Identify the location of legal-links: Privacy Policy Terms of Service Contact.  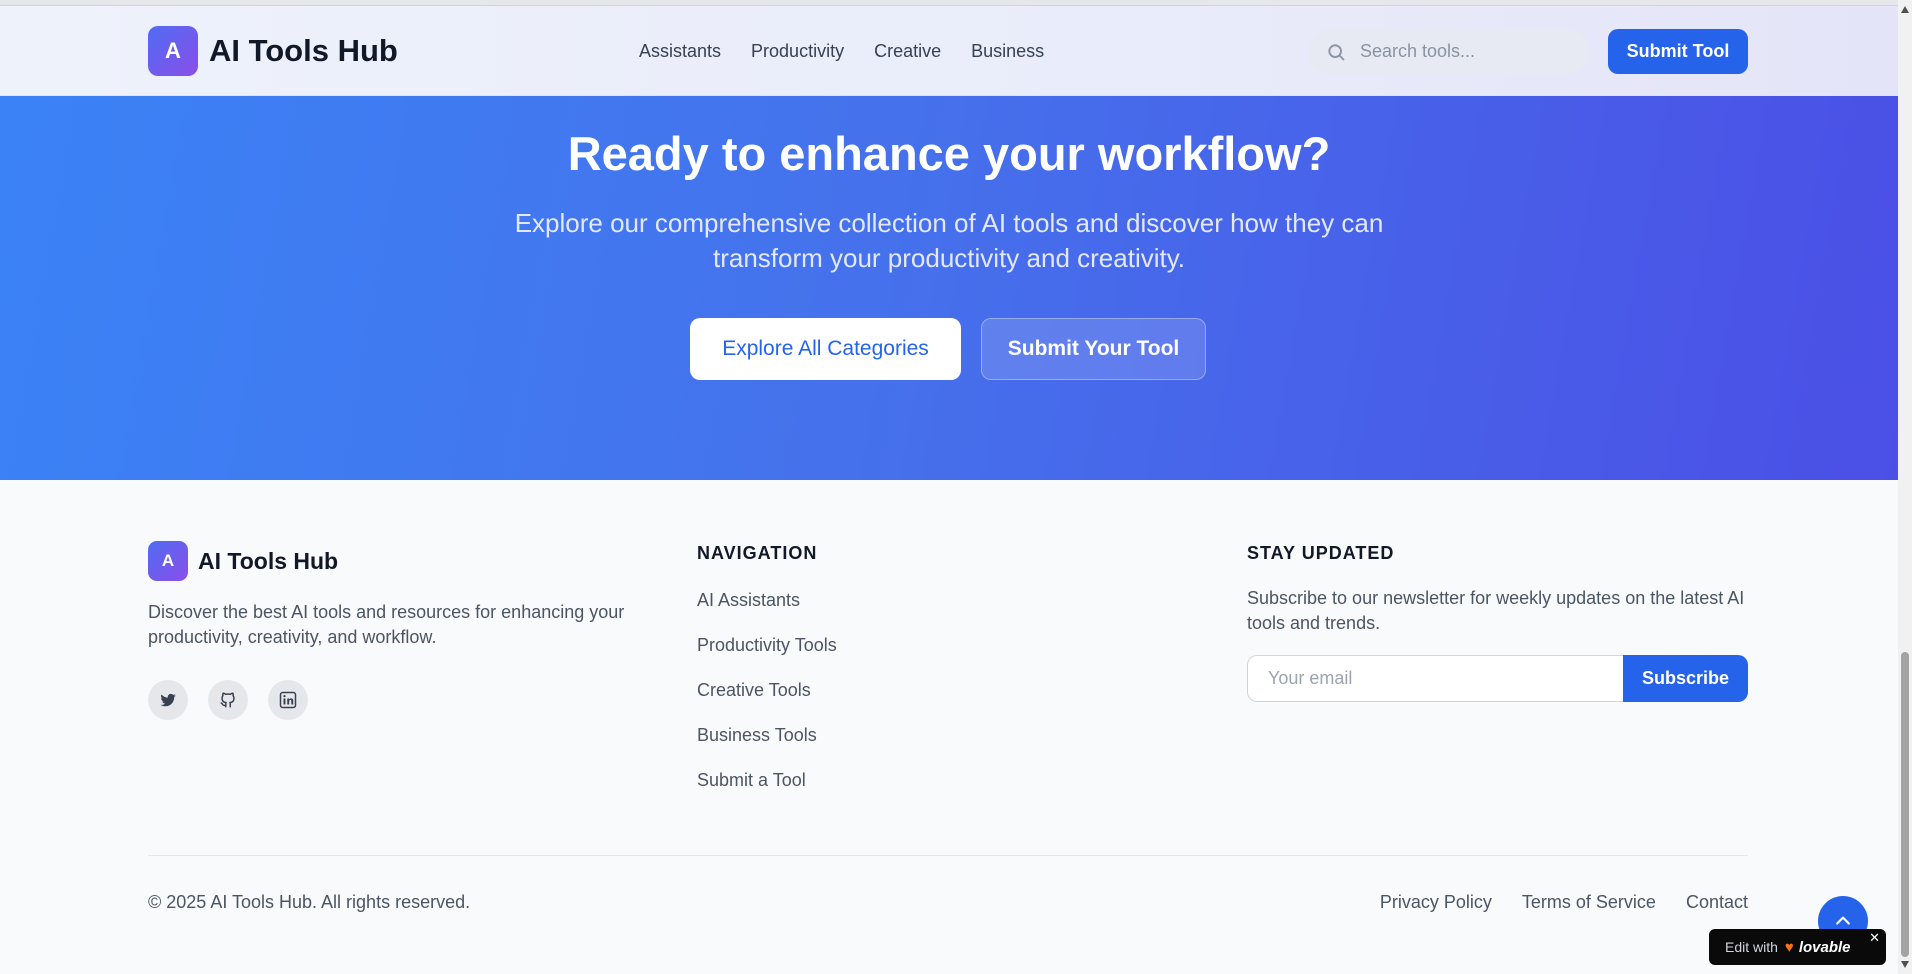
(1564, 902).